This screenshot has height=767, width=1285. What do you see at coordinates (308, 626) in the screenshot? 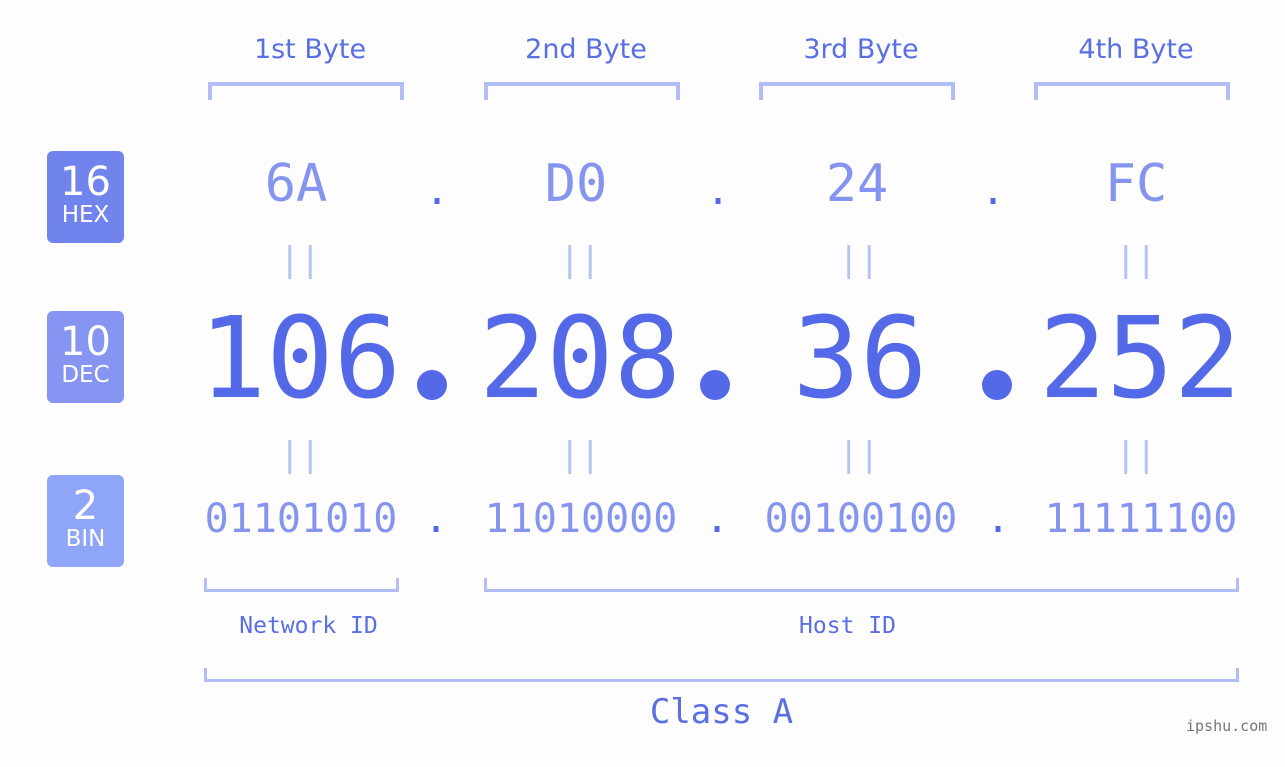
I see `network-id-label: Network ID` at bounding box center [308, 626].